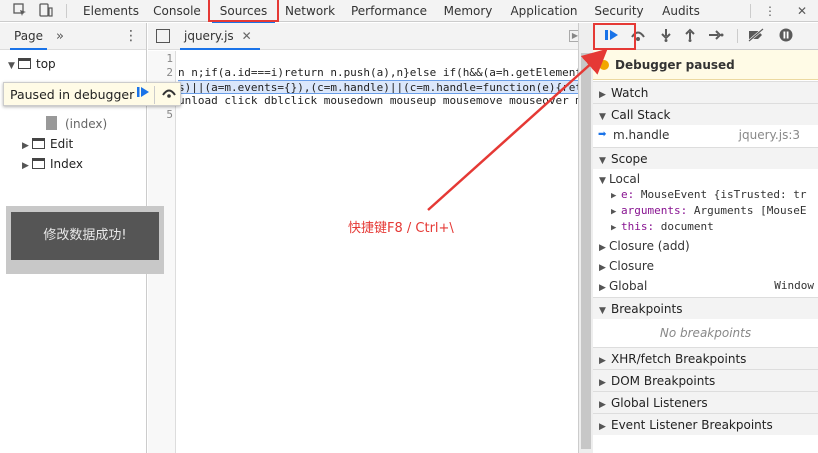 The height and width of the screenshot is (453, 818). What do you see at coordinates (705, 308) in the screenshot?
I see `section-breakpoints: ▼ Breakpoints` at bounding box center [705, 308].